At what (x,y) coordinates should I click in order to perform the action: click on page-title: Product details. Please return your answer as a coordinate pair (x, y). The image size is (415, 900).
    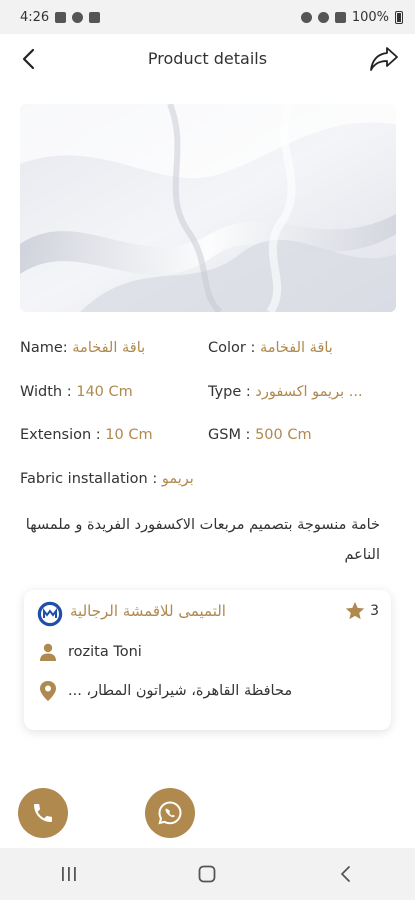
    Looking at the image, I should click on (207, 58).